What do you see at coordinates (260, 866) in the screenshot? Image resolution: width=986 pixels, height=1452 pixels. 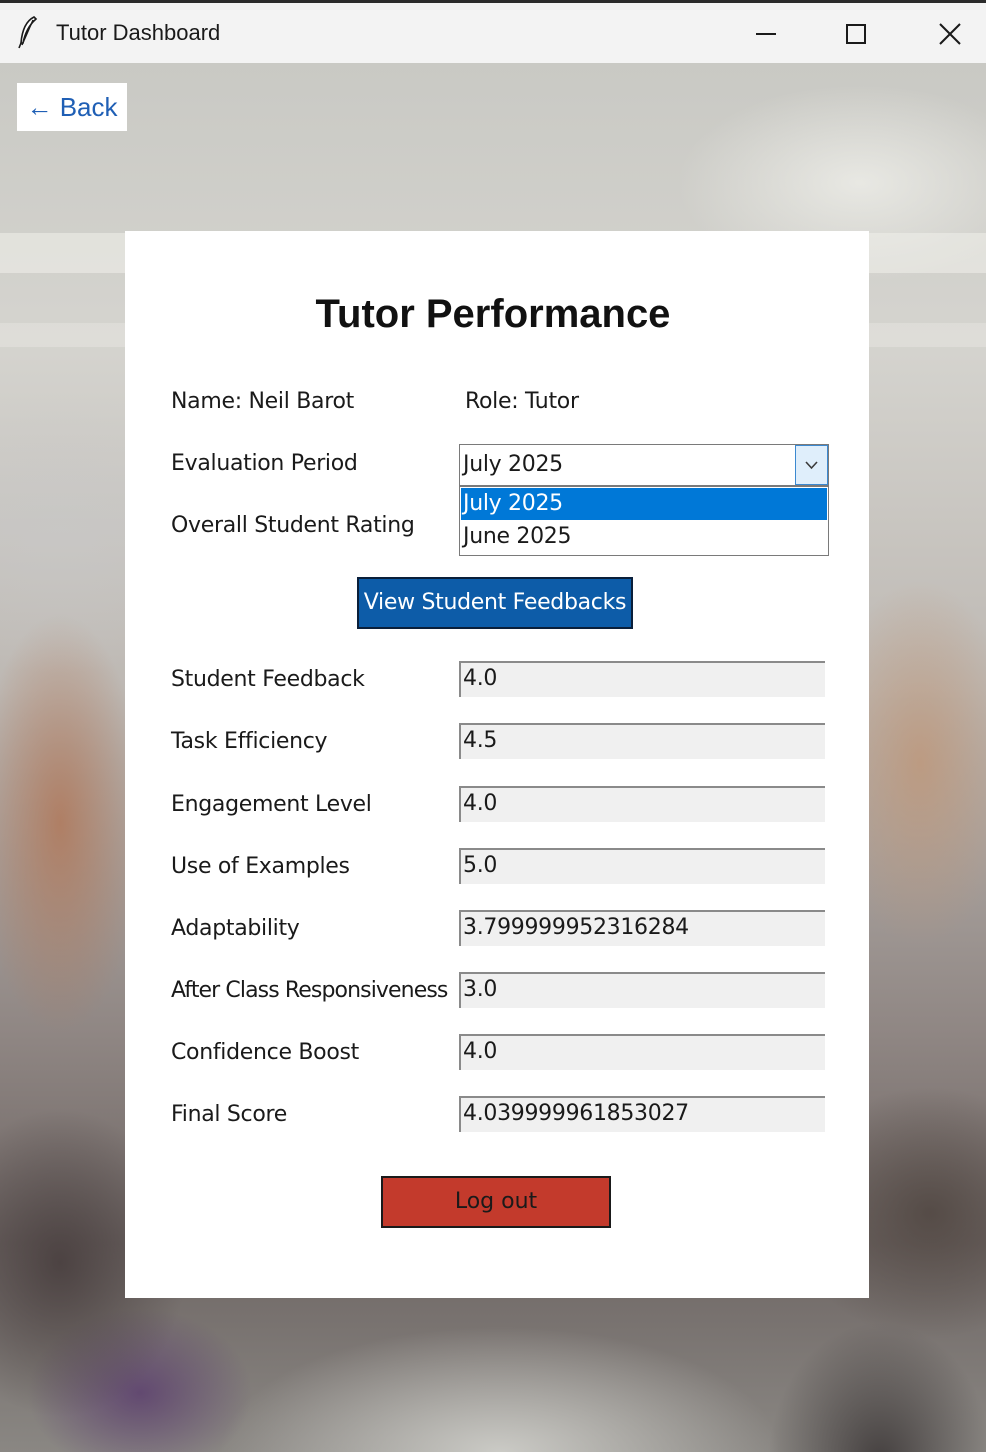 I see `metric-label: Use of Examples` at bounding box center [260, 866].